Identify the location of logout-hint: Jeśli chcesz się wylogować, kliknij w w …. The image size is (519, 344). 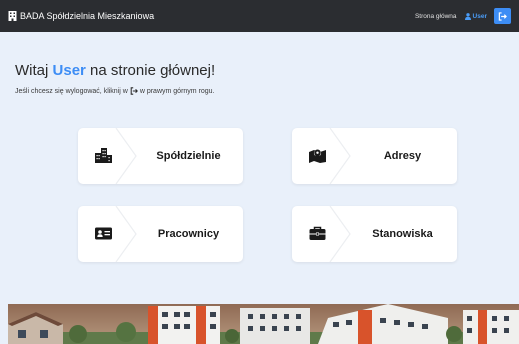
(115, 91).